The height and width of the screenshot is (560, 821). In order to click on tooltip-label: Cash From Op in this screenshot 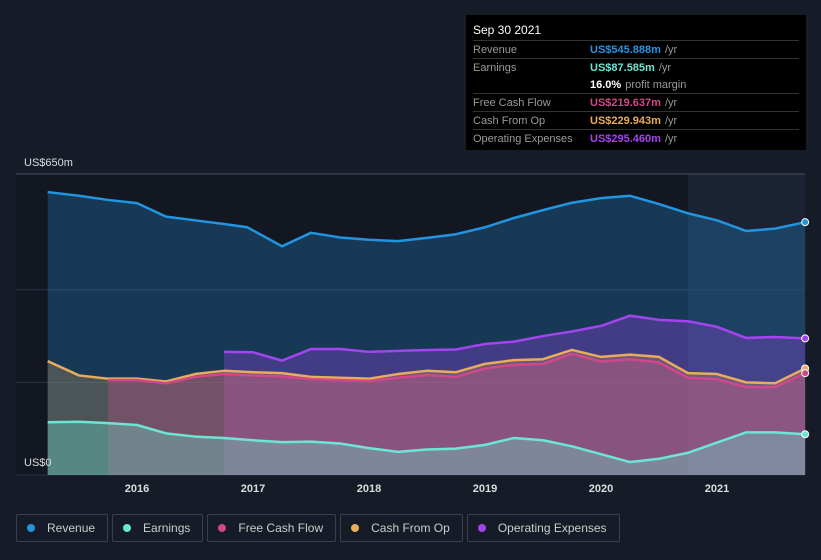, I will do `click(509, 120)`.